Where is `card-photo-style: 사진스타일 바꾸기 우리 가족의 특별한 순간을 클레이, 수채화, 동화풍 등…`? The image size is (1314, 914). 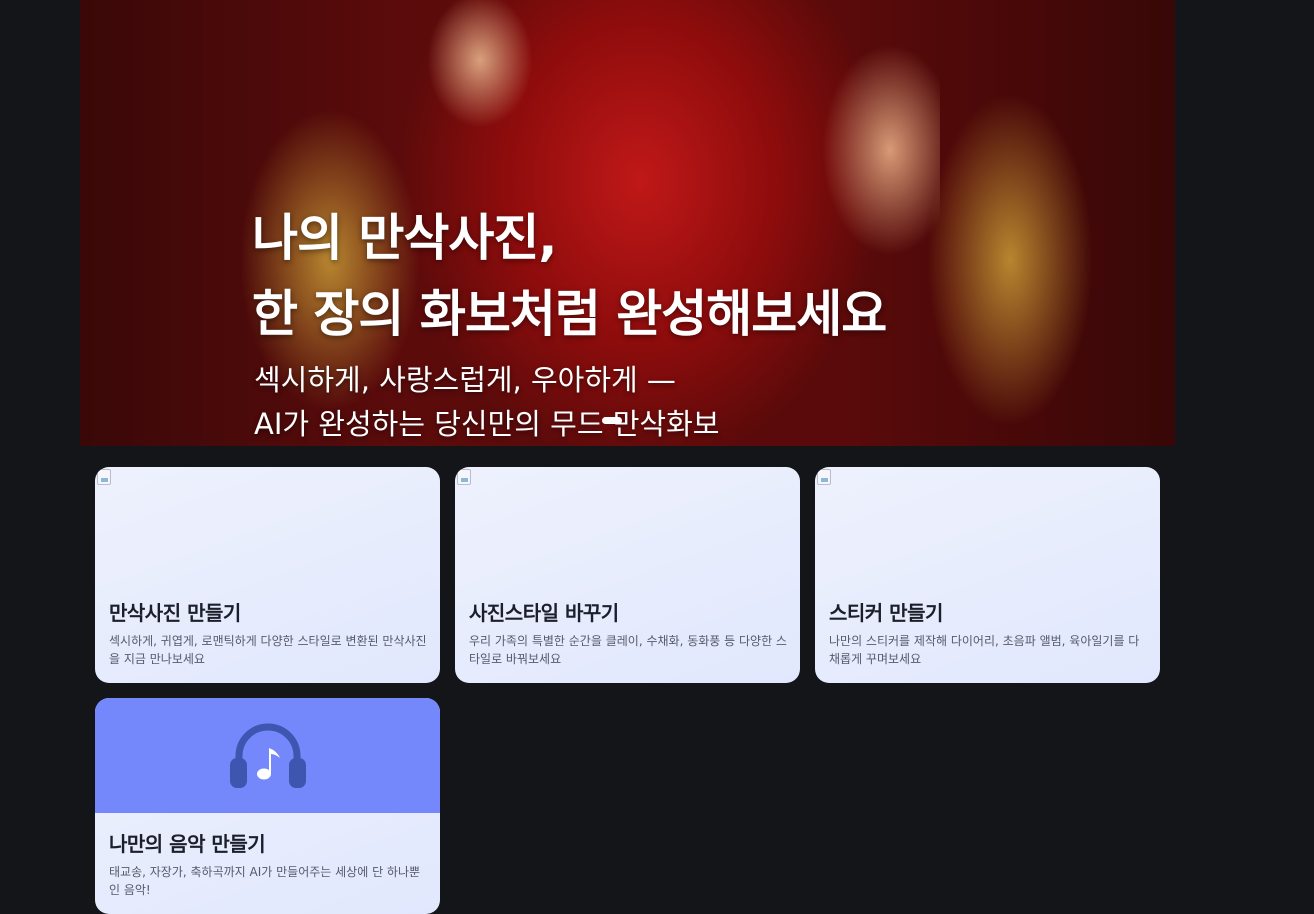 card-photo-style: 사진스타일 바꾸기 우리 가족의 특별한 순간을 클레이, 수채화, 동화풍 등… is located at coordinates (627, 575).